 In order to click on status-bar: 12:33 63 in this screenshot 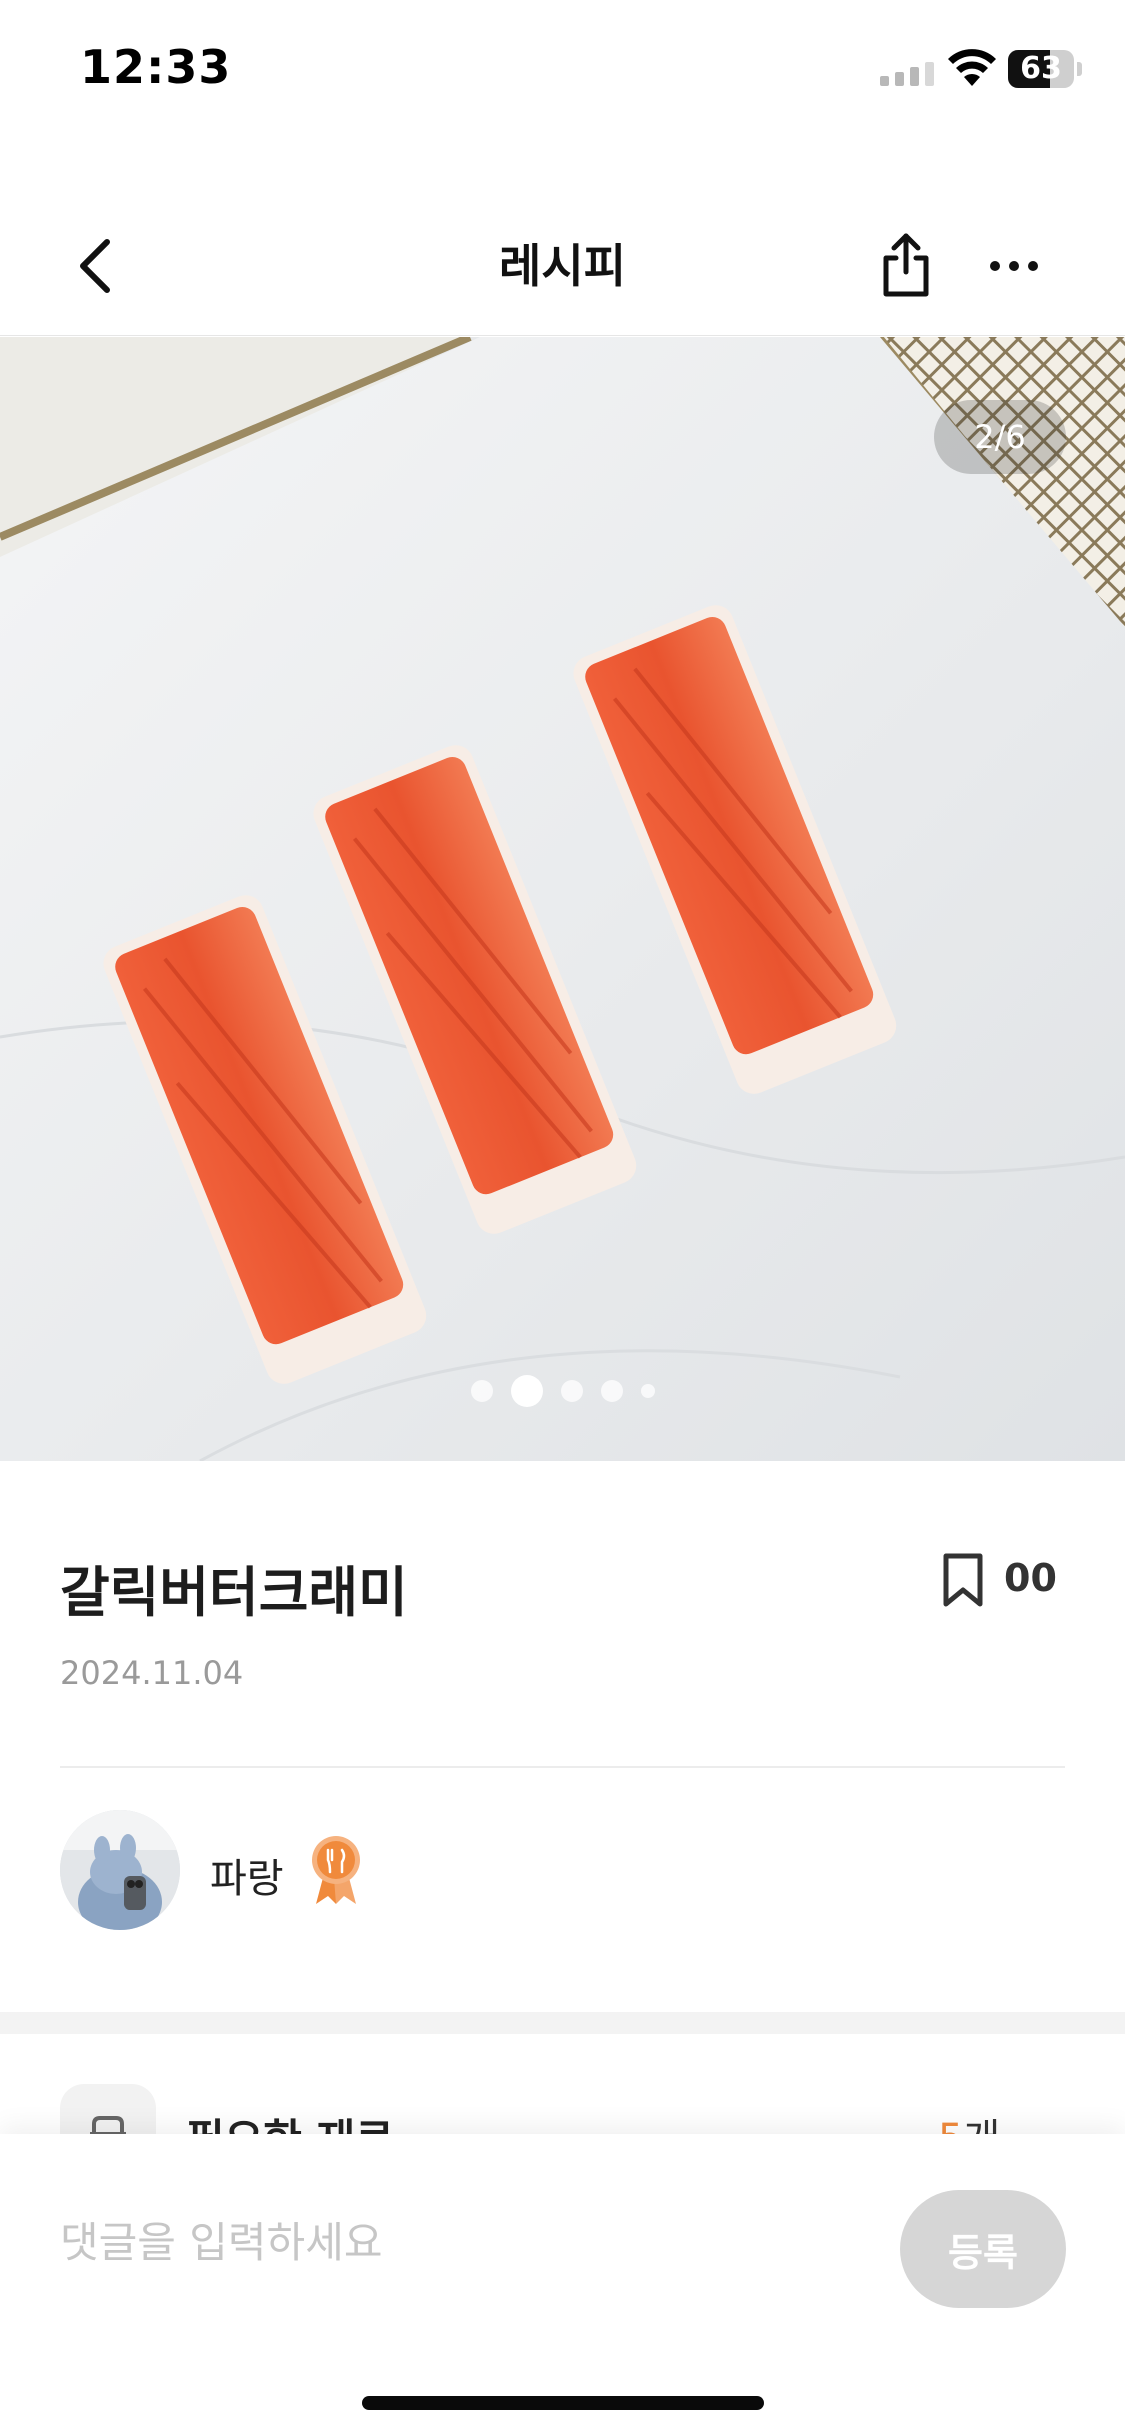, I will do `click(562, 70)`.